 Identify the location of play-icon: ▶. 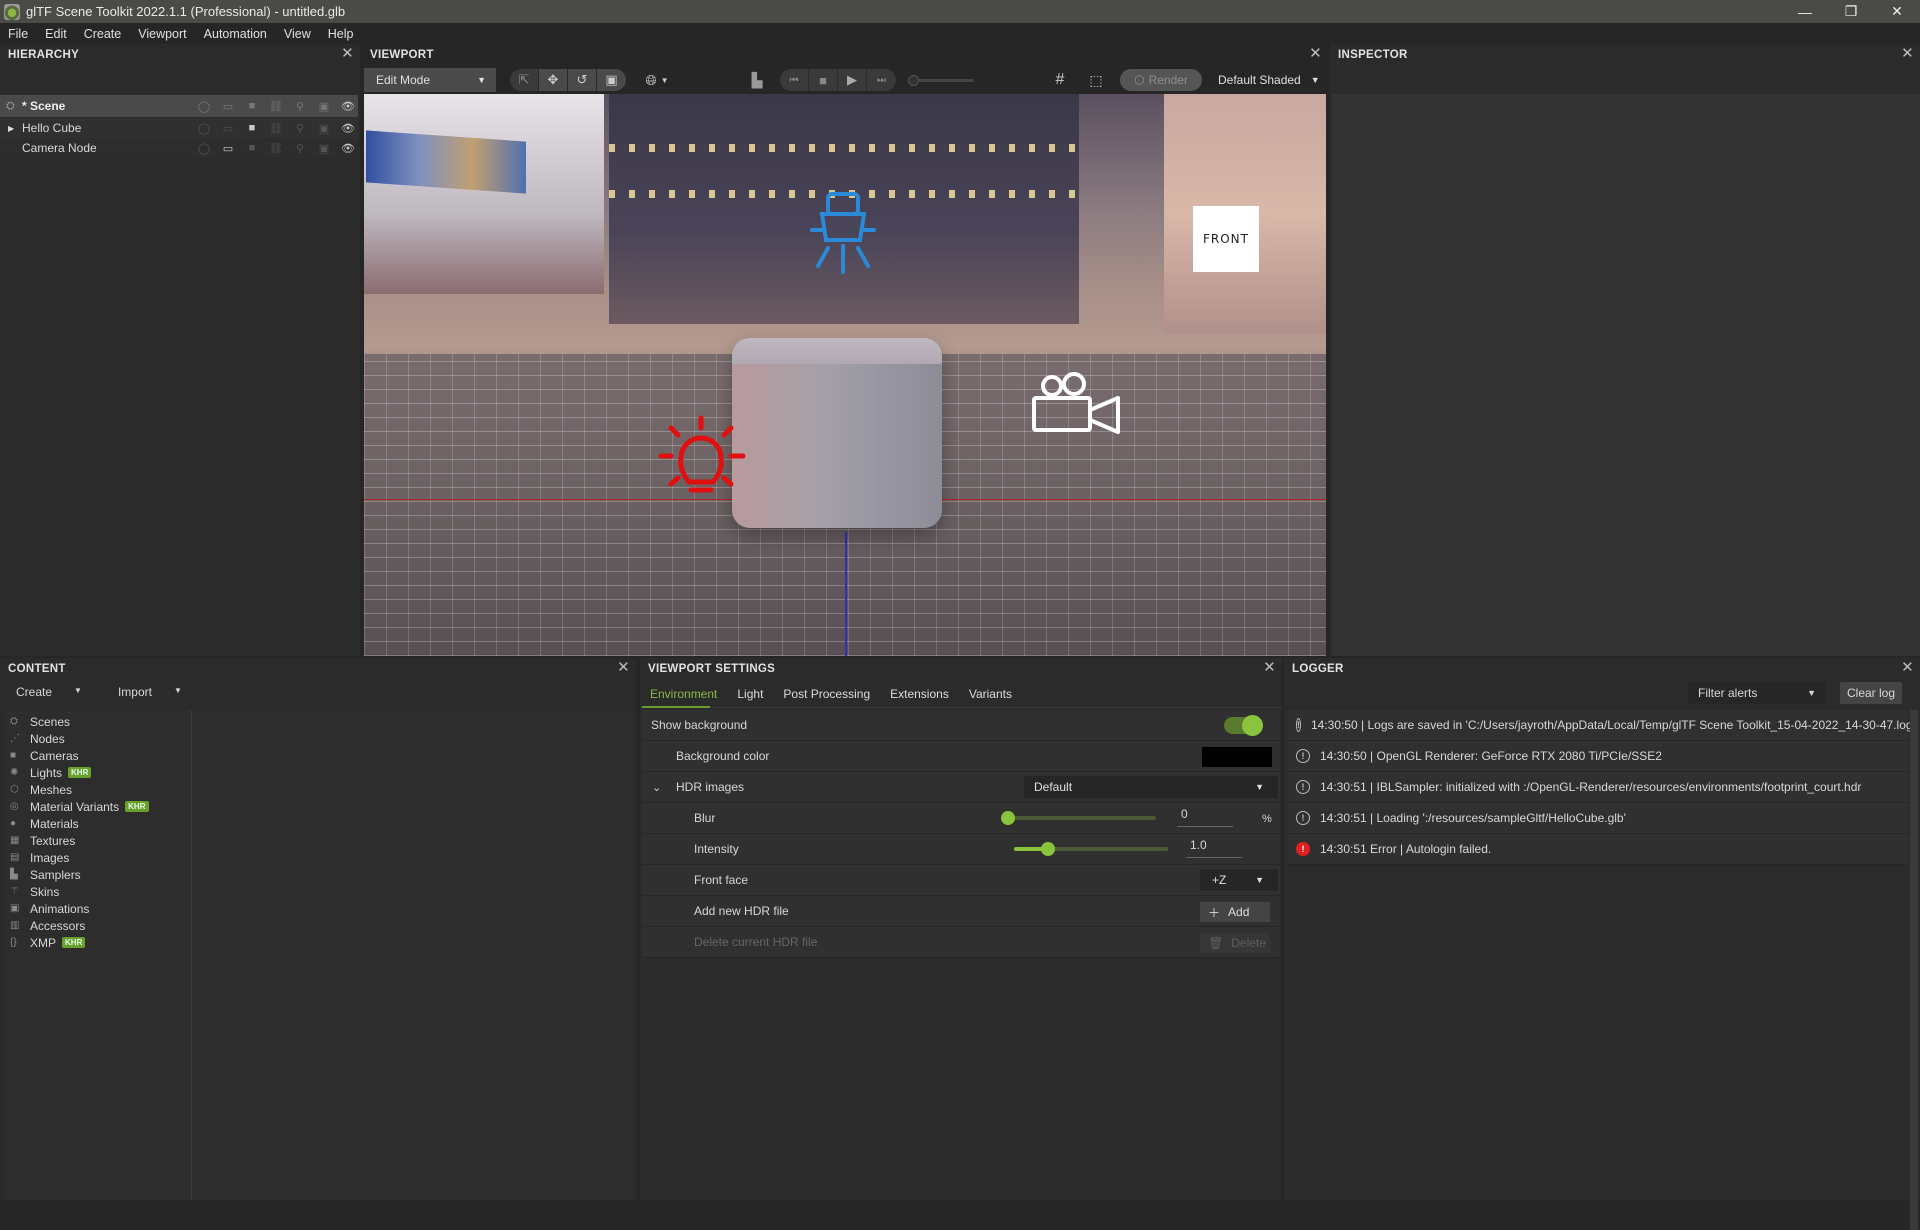
(852, 80).